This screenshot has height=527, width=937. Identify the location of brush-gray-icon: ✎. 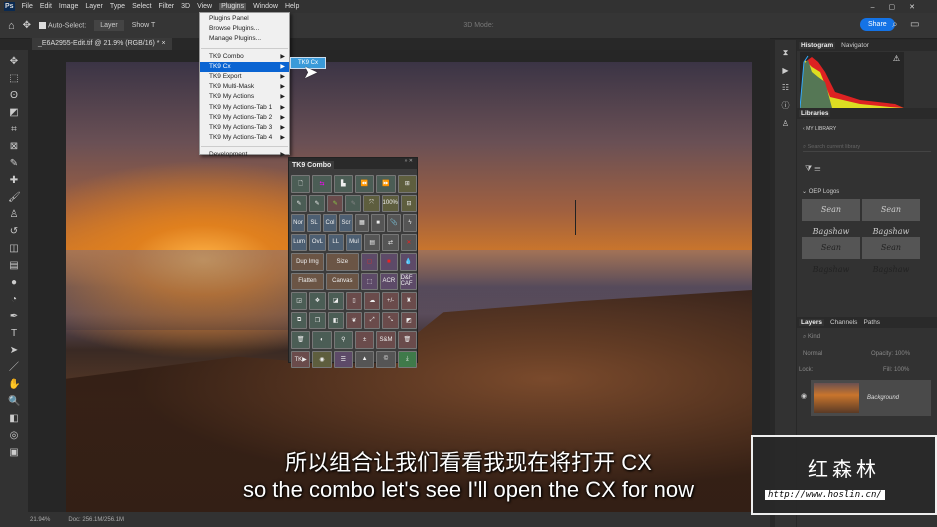
(353, 203).